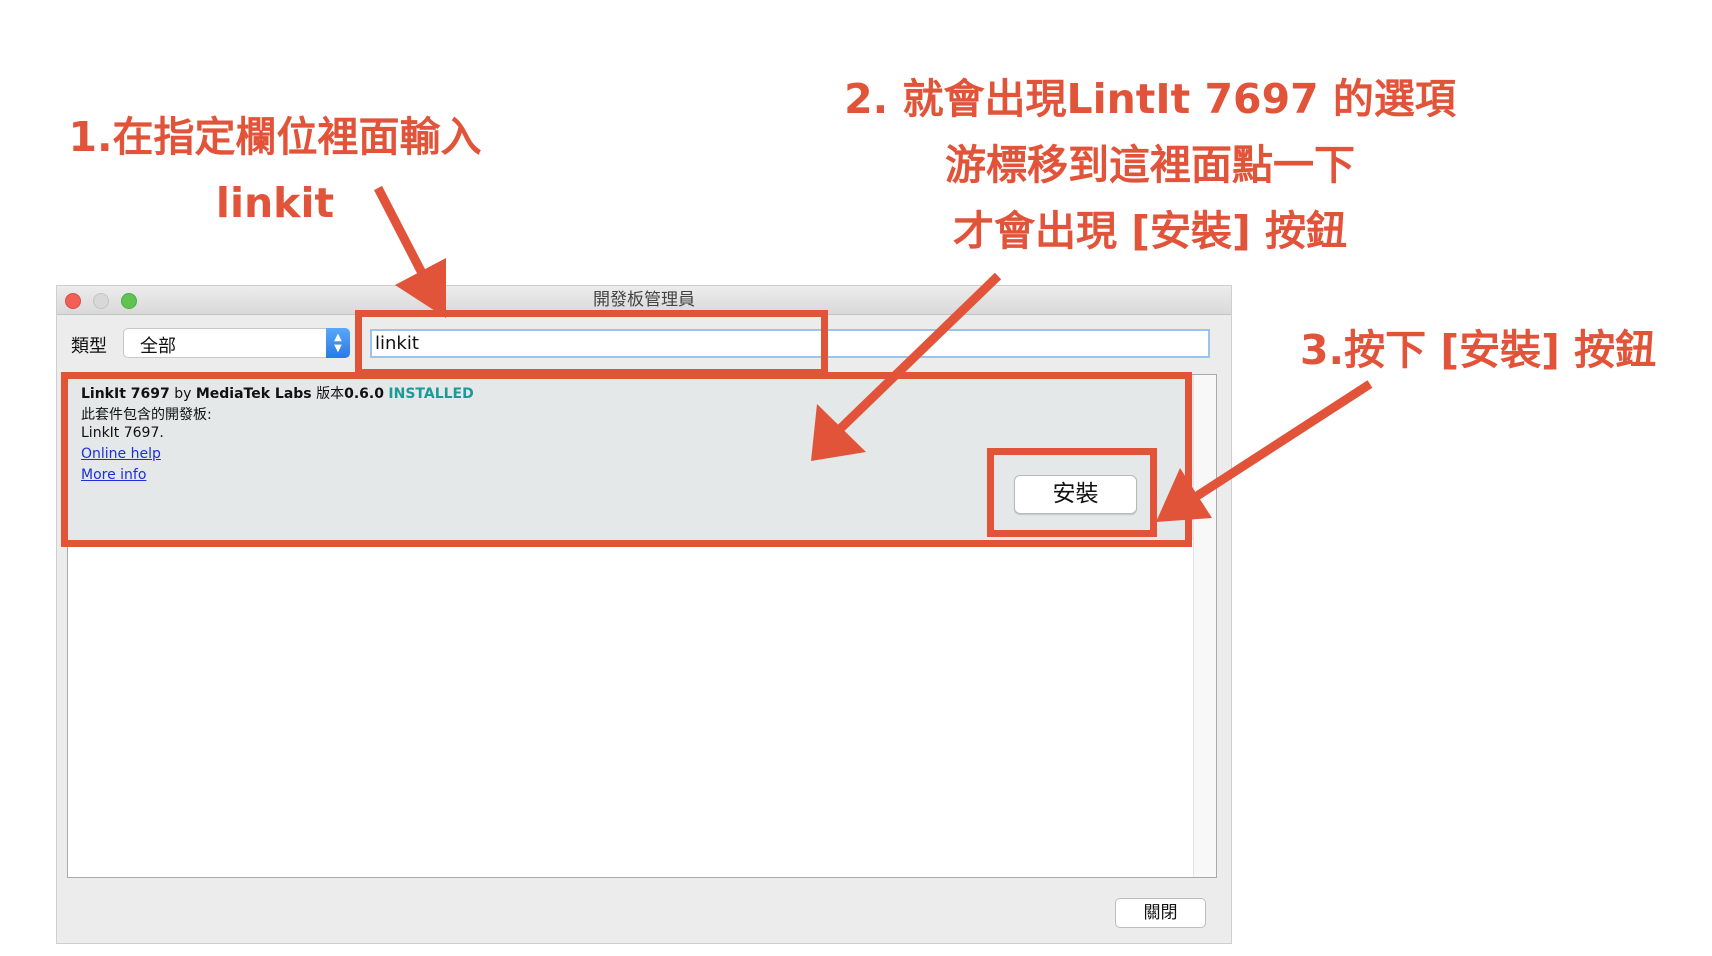 The image size is (1712, 956). Describe the element at coordinates (400, 231) in the screenshot. I see `arrow-step1-shaft` at that location.